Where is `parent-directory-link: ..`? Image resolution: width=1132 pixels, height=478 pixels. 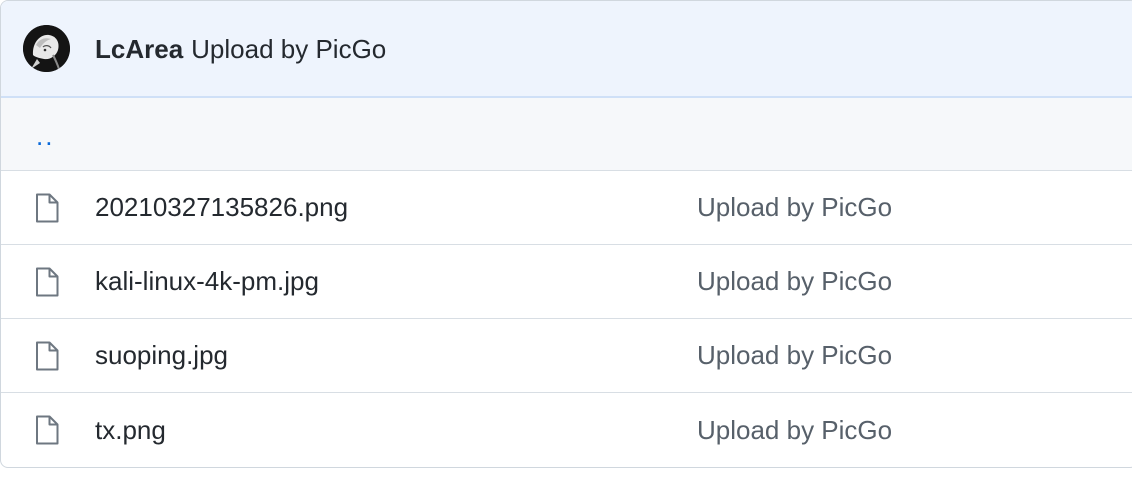
parent-directory-link: .. is located at coordinates (45, 136).